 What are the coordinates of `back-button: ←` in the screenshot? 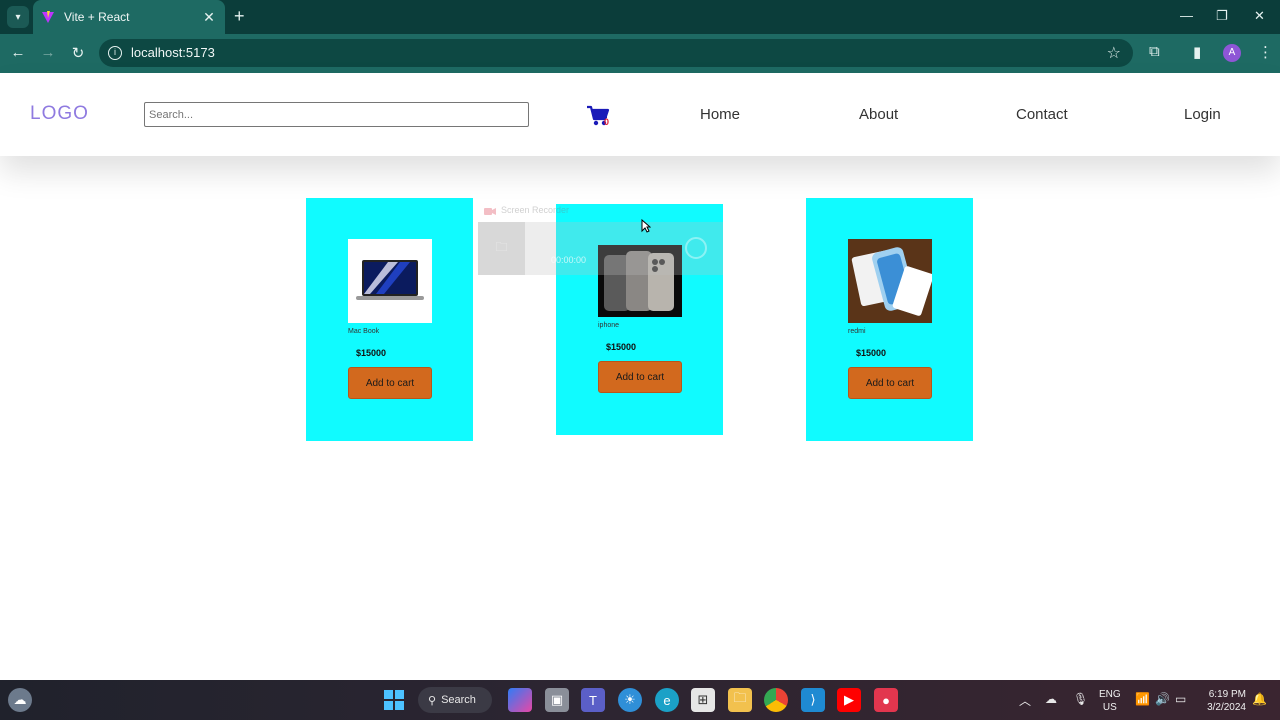 It's located at (18, 52).